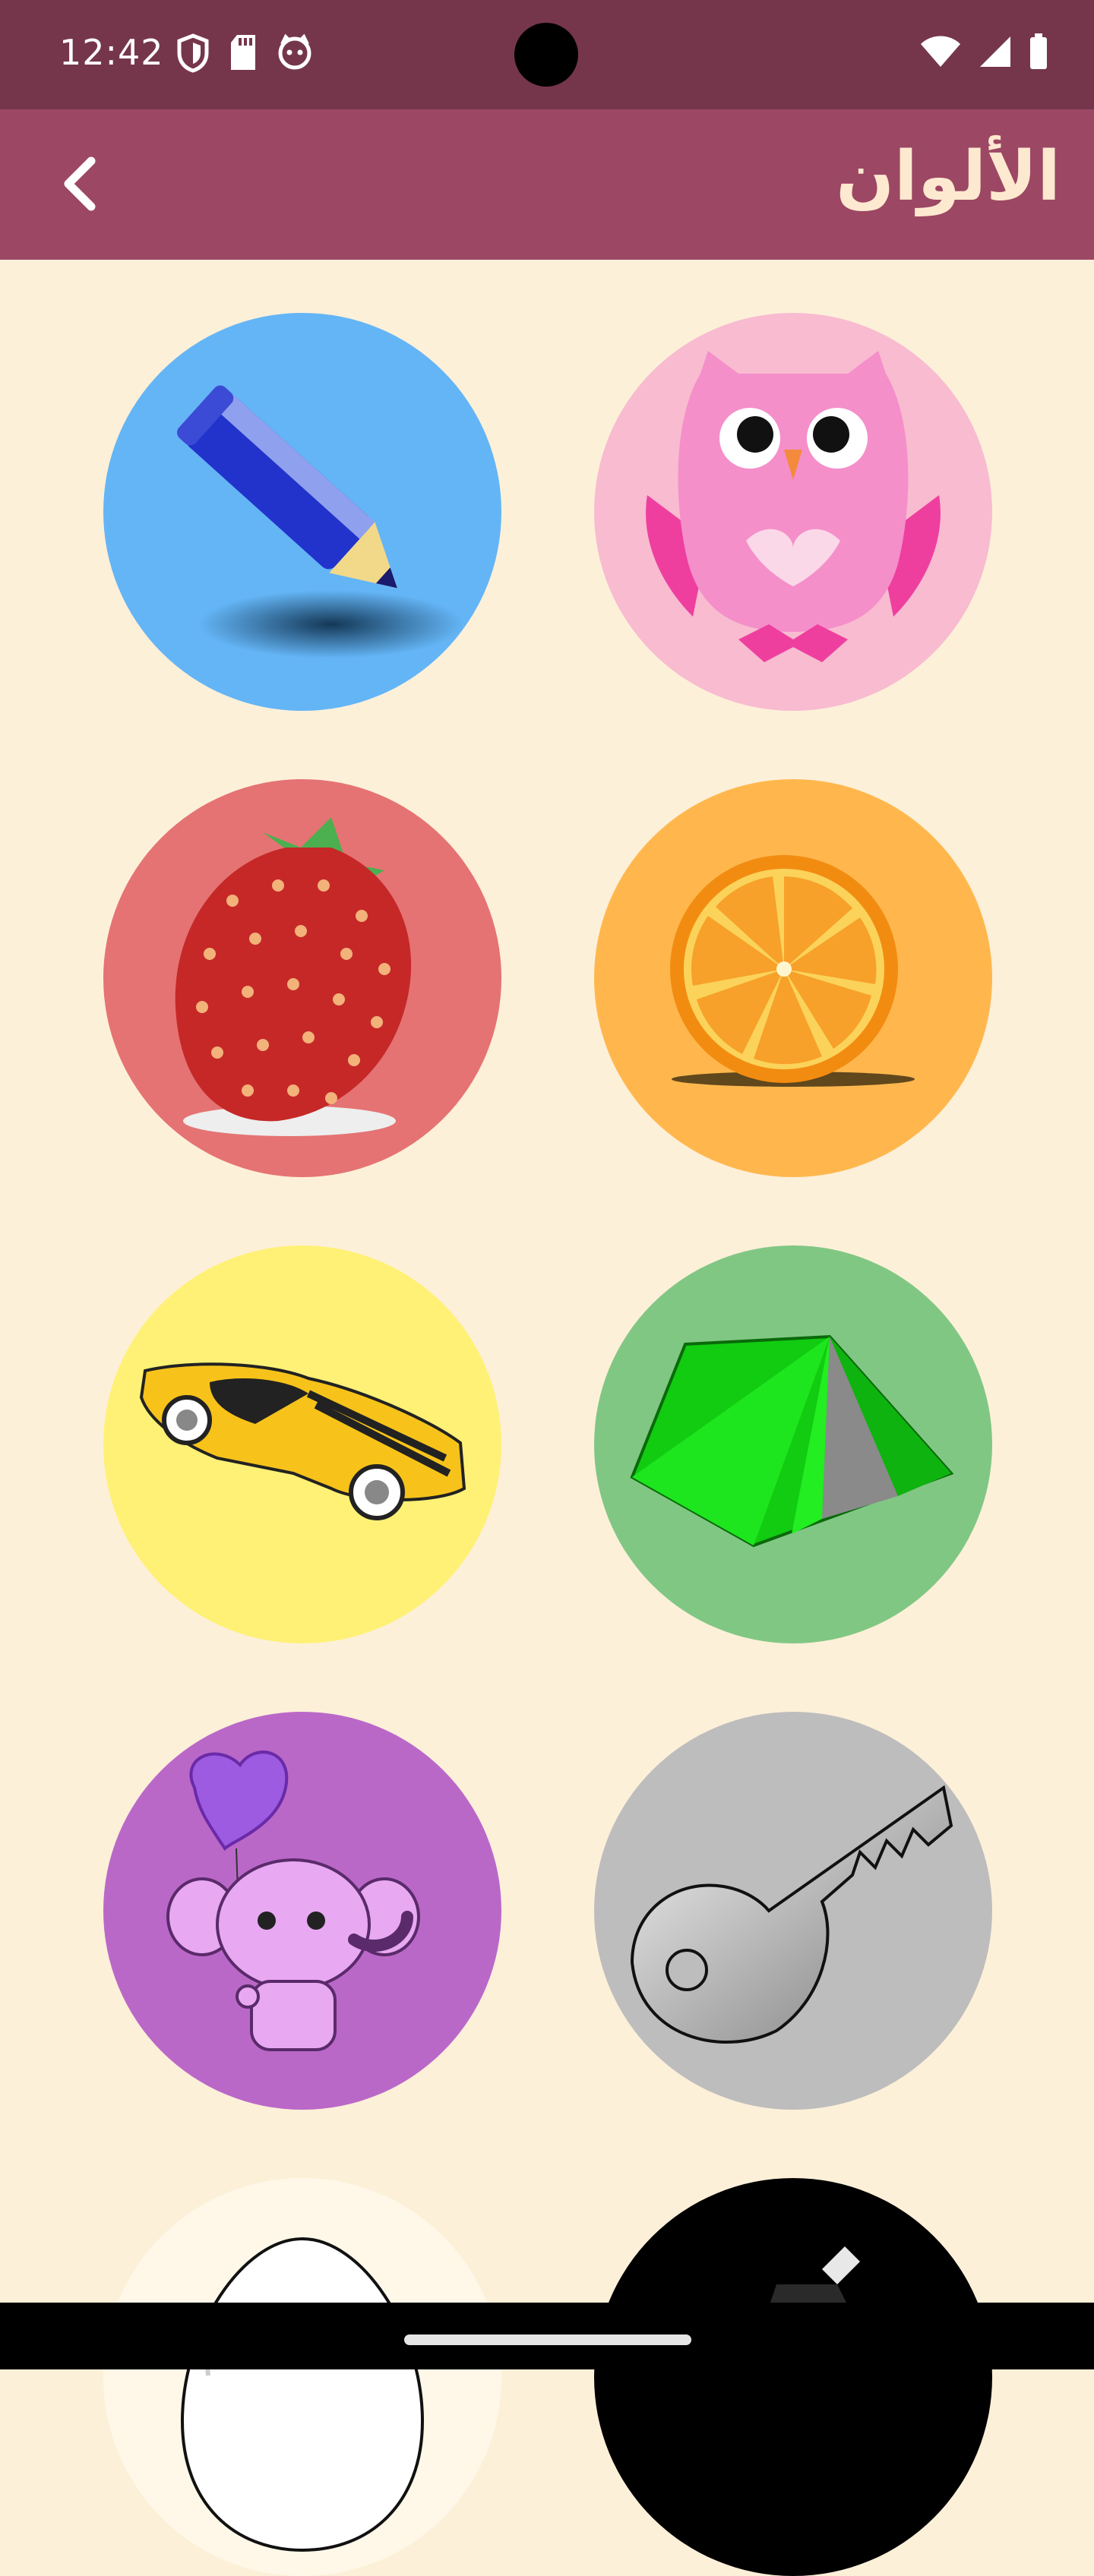 The width and height of the screenshot is (1094, 2576). I want to click on egg-icon, so click(302, 2394).